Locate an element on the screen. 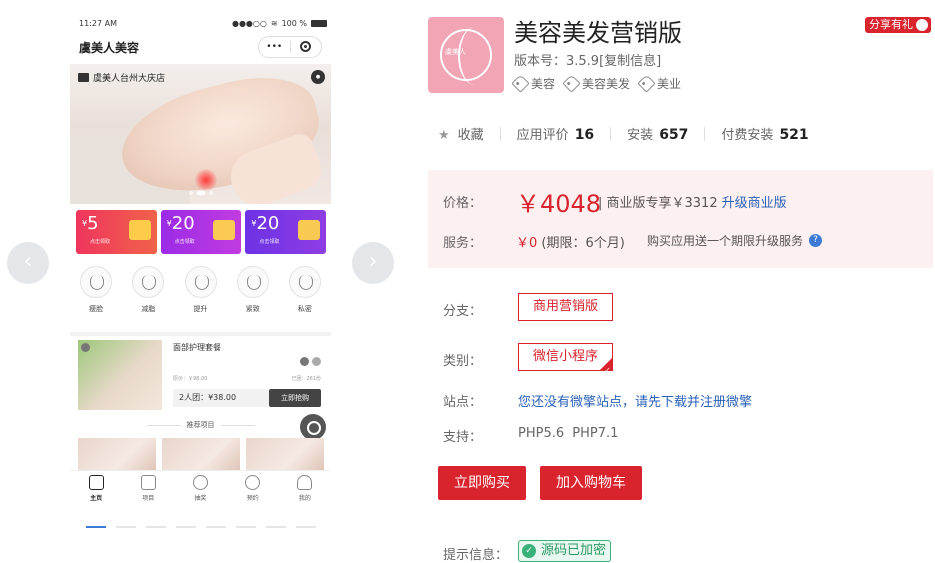 This screenshot has height=563, width=935. next-arrow-icon: › is located at coordinates (373, 263).